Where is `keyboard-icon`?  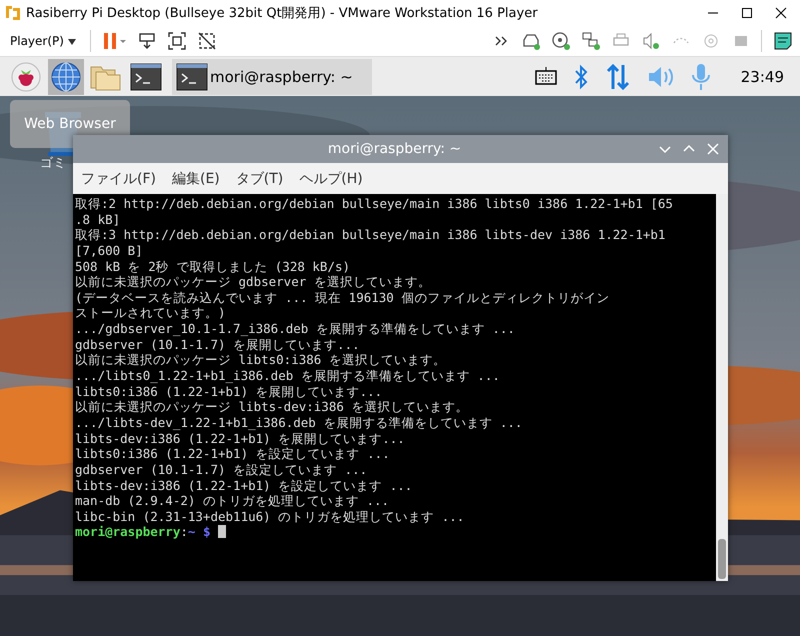 keyboard-icon is located at coordinates (545, 76).